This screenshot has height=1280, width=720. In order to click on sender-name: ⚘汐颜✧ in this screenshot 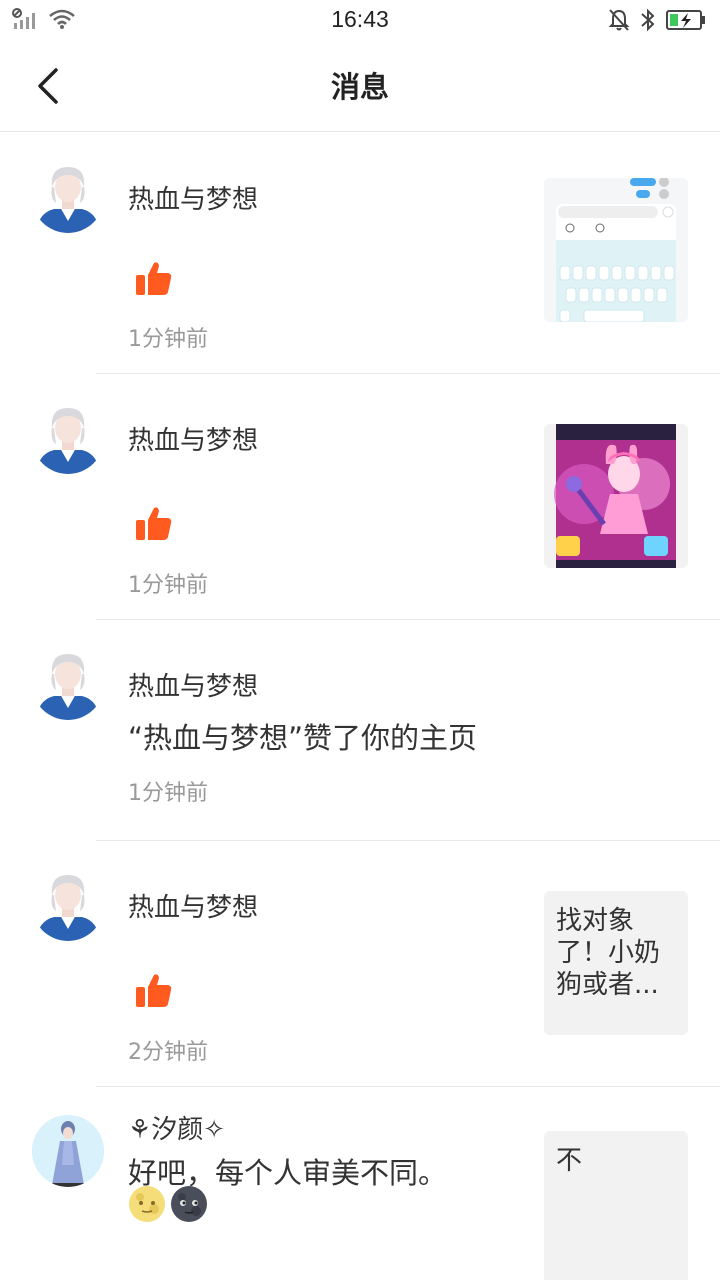, I will do `click(177, 1130)`.